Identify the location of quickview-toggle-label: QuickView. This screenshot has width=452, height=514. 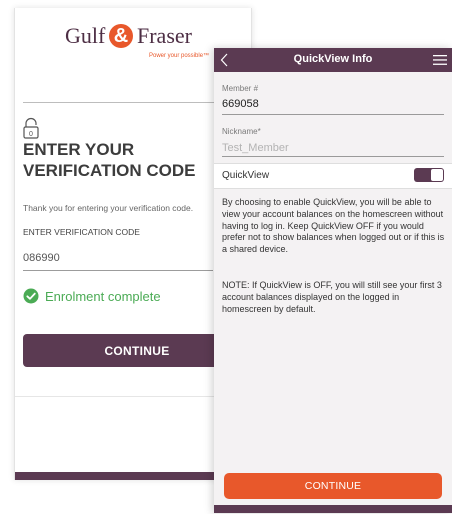
(246, 175).